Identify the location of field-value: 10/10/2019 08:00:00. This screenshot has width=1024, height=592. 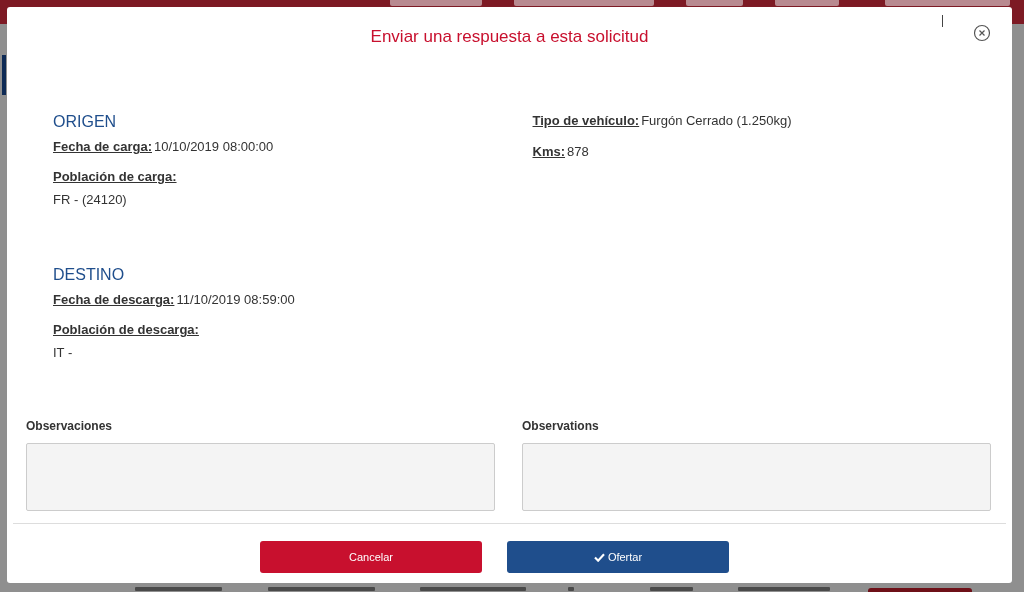
(214, 147).